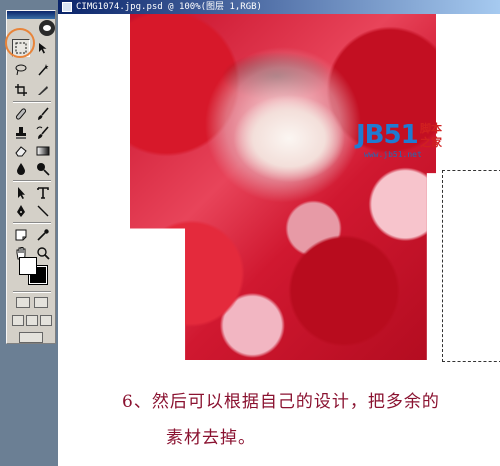 This screenshot has height=466, width=500. What do you see at coordinates (31, 337) in the screenshot?
I see `jump-to-imageready-button` at bounding box center [31, 337].